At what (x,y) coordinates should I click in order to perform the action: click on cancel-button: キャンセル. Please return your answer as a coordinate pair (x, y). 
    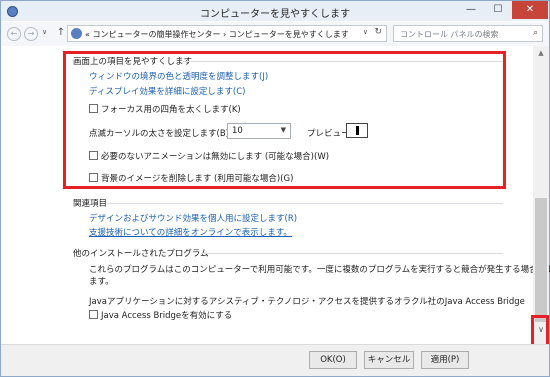
    Looking at the image, I should click on (389, 360).